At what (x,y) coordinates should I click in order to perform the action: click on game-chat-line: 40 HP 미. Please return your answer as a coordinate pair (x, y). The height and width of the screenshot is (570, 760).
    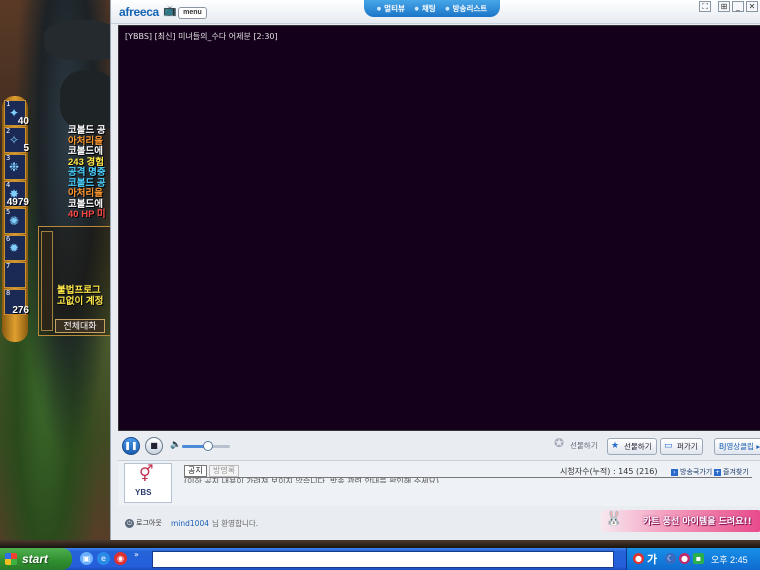
    Looking at the image, I should click on (87, 214).